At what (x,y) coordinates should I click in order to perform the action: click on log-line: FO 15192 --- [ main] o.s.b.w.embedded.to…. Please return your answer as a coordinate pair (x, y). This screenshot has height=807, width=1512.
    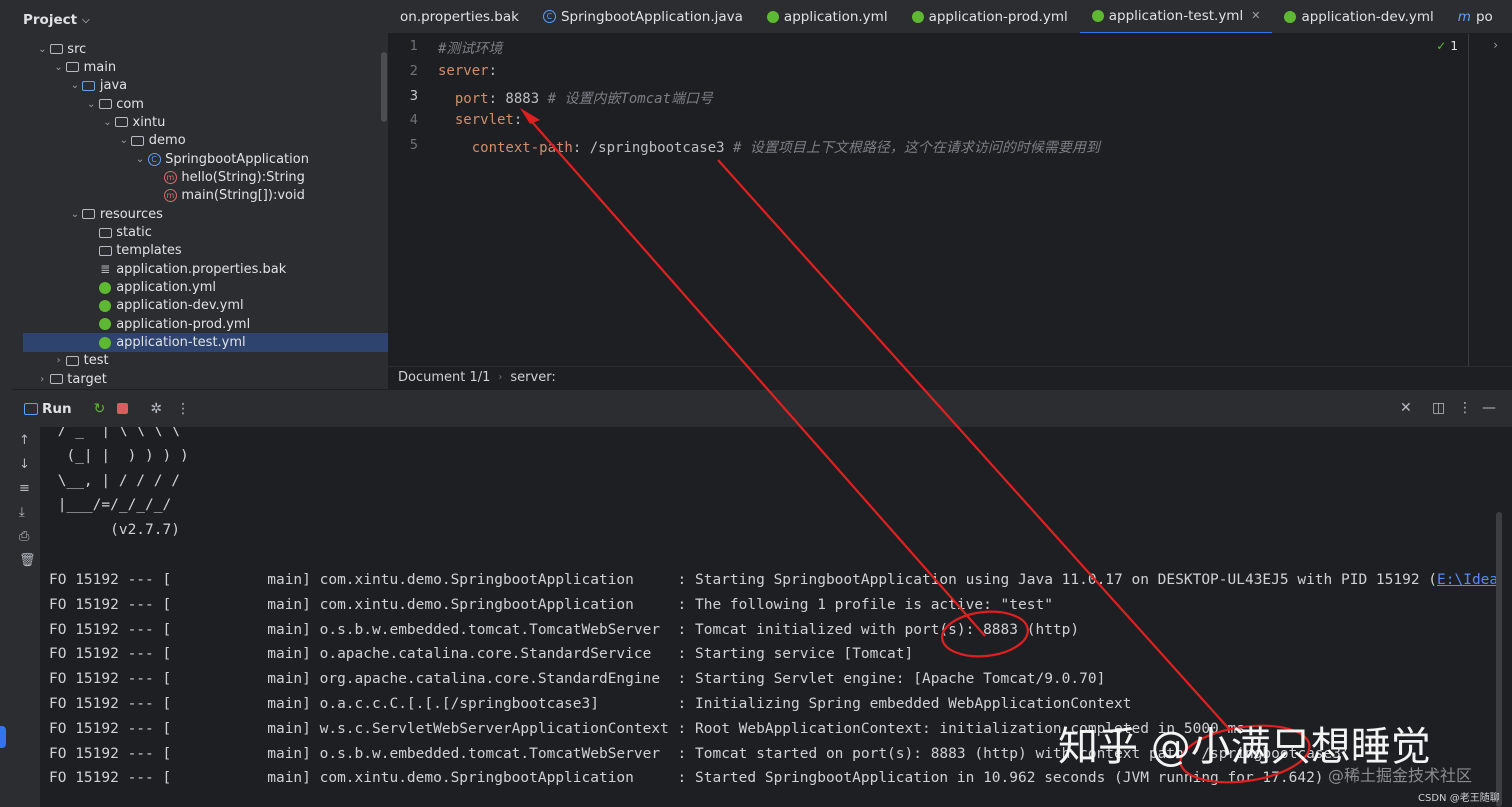
    Looking at the image, I should click on (564, 630).